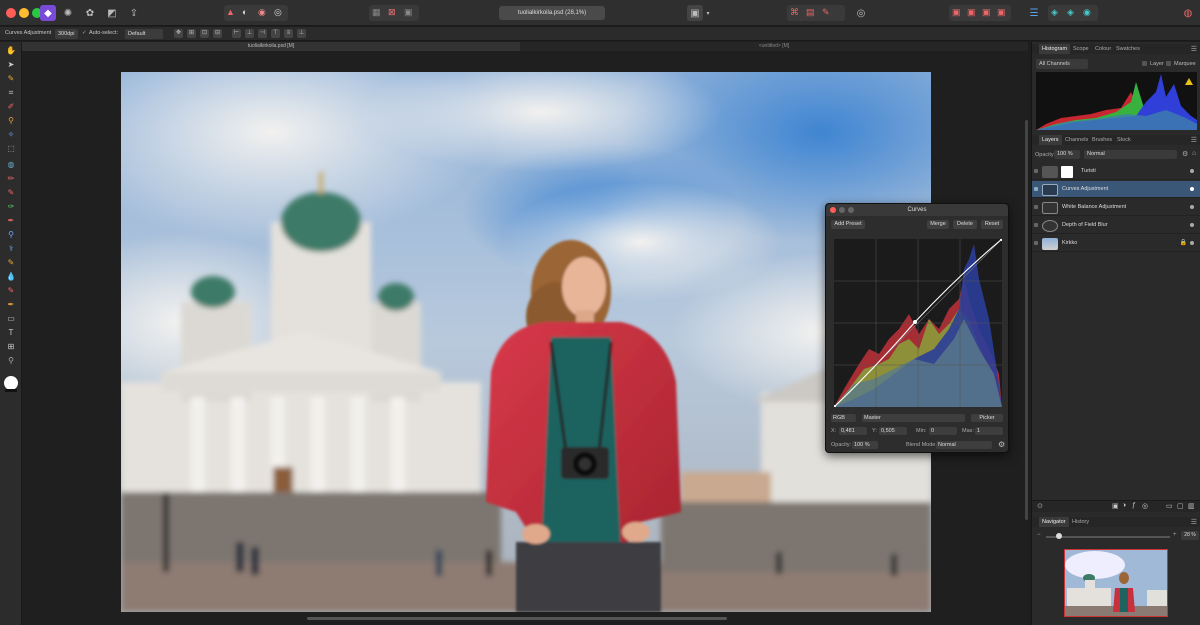 This screenshot has height=625, width=1200. I want to click on tab-histogram: Histogram, so click(1055, 49).